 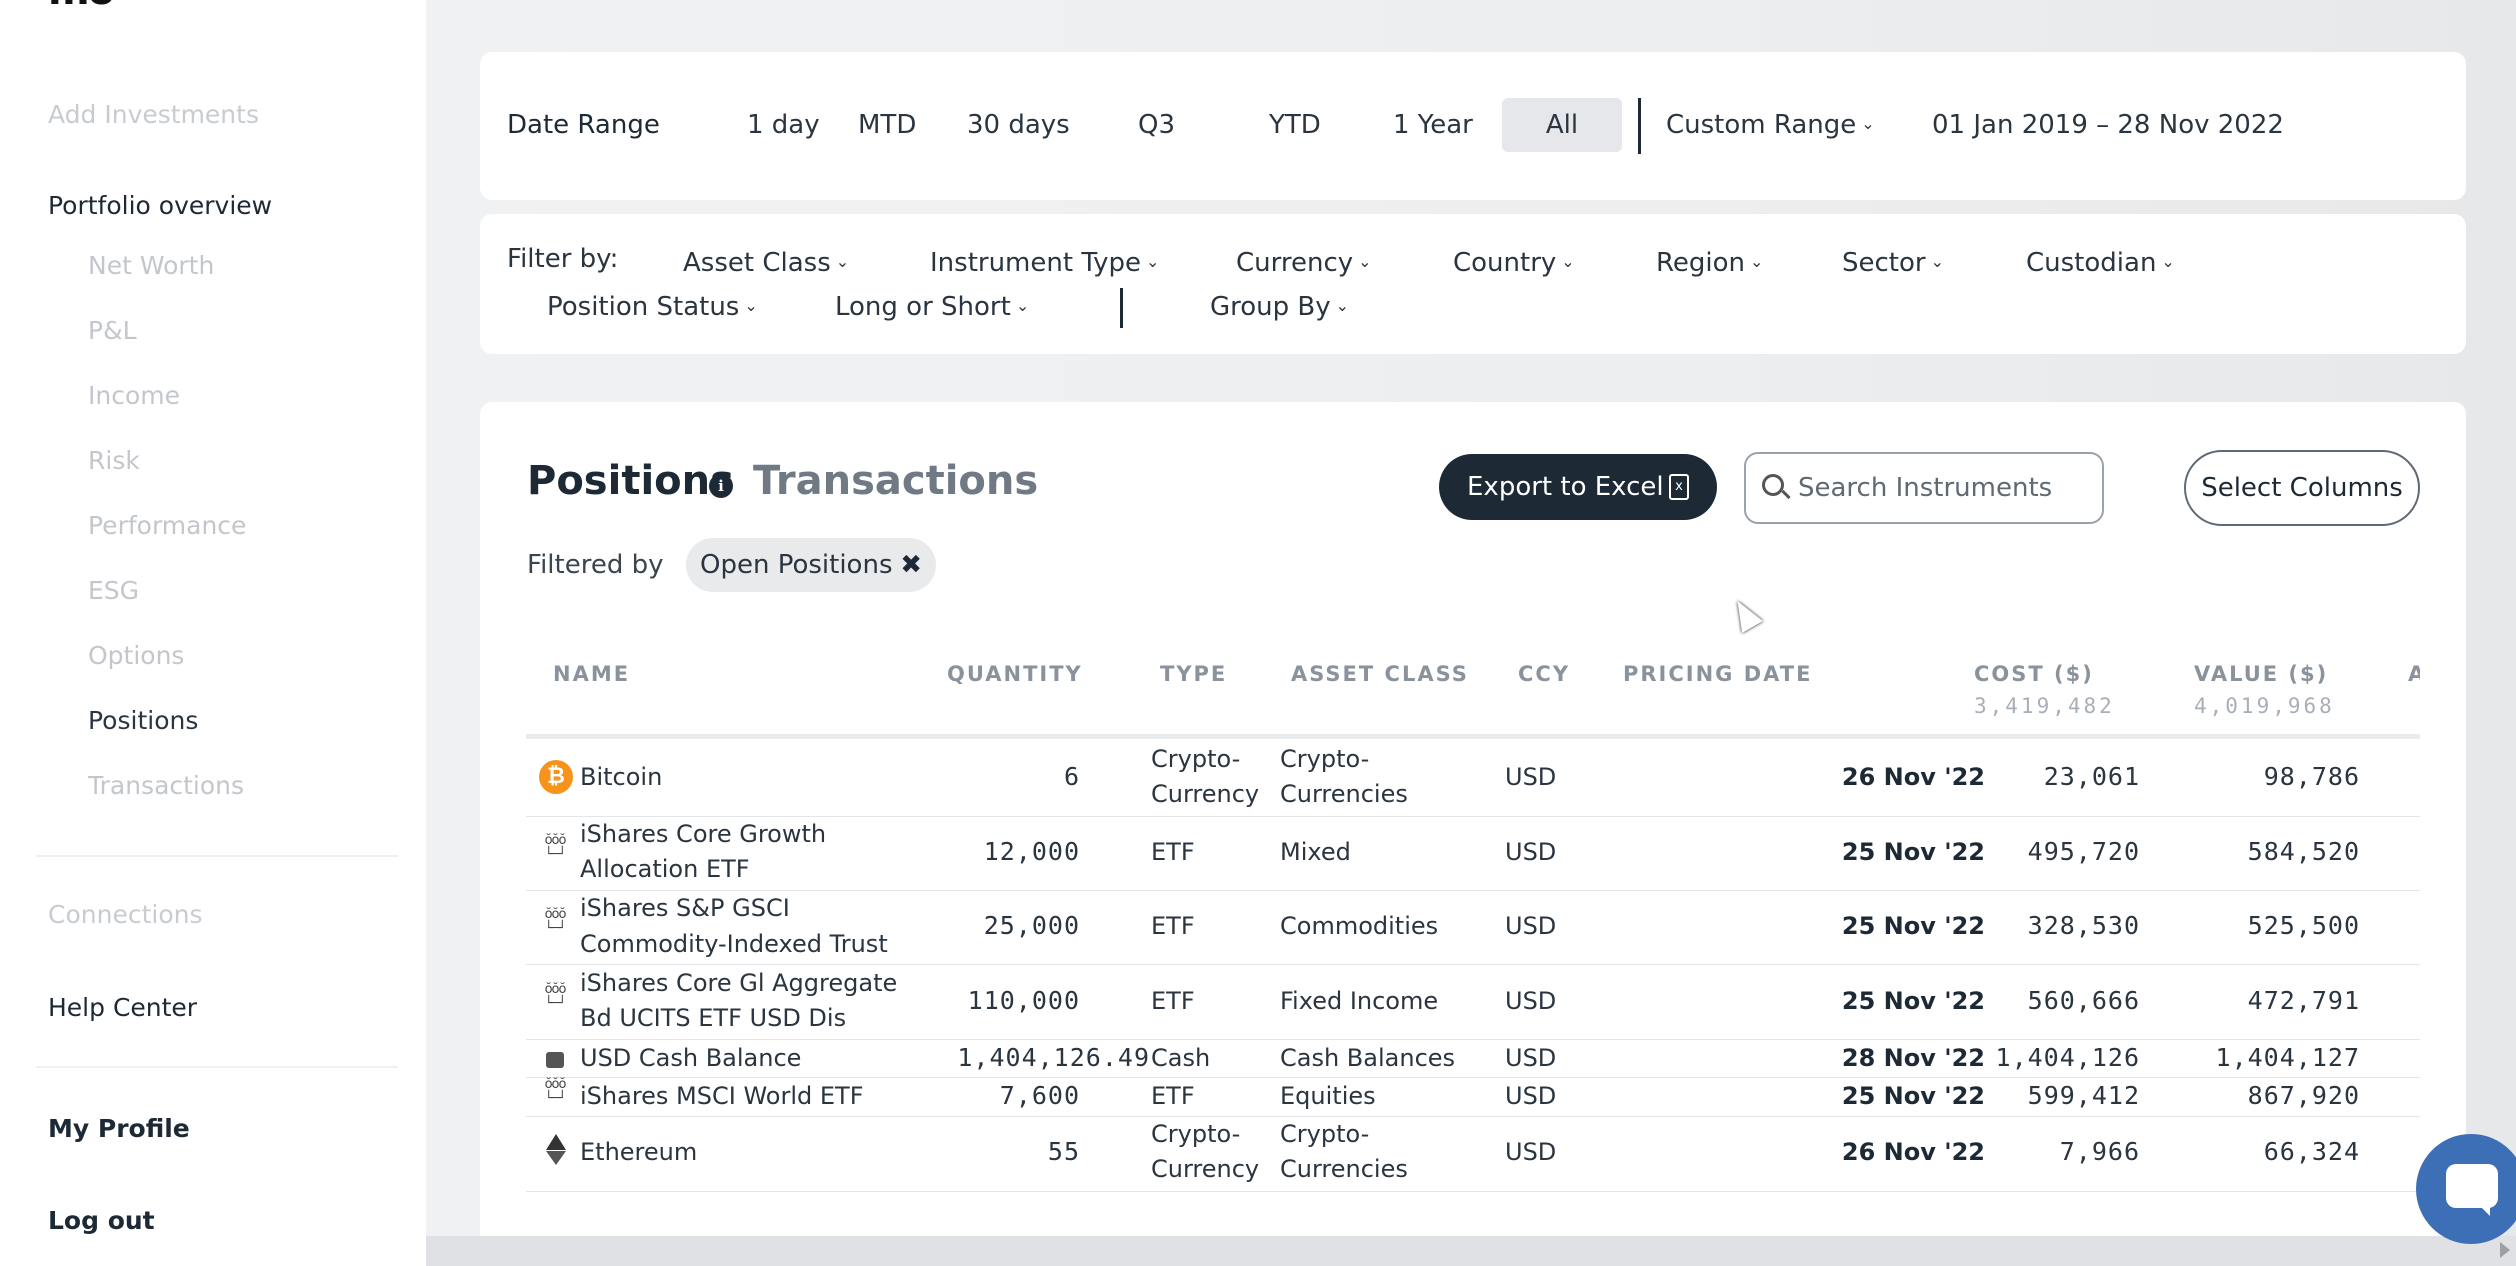 What do you see at coordinates (703, 834) in the screenshot?
I see `cell-name: iShares Core Growth` at bounding box center [703, 834].